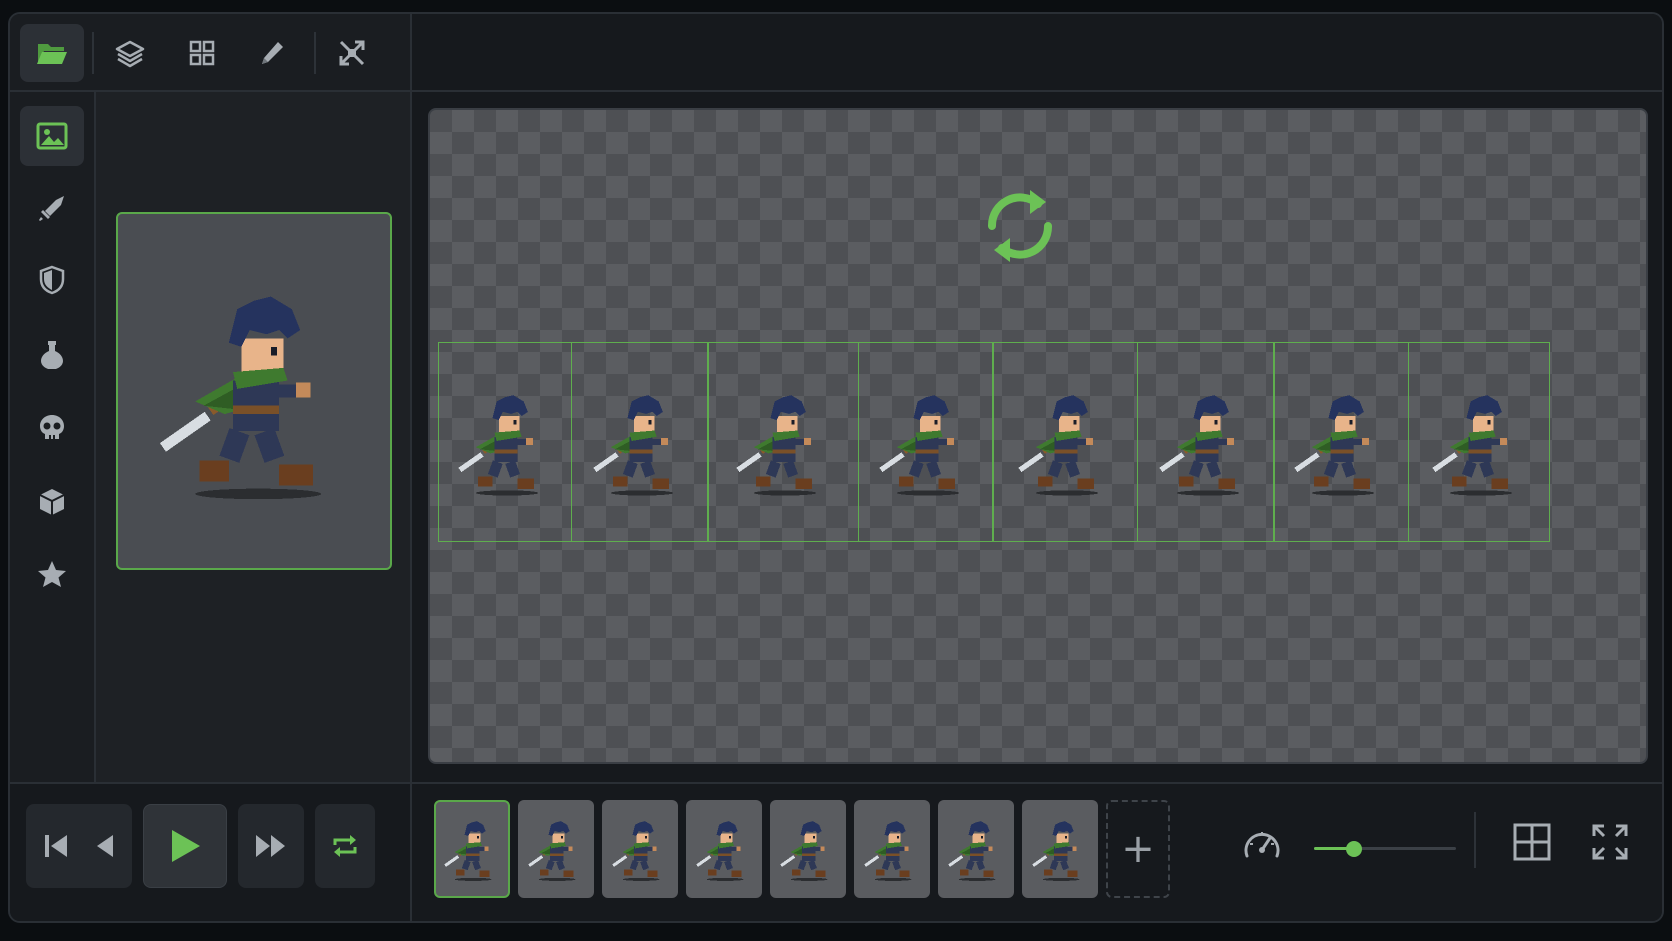 Image resolution: width=1672 pixels, height=941 pixels. I want to click on rewind-step-group, so click(79, 846).